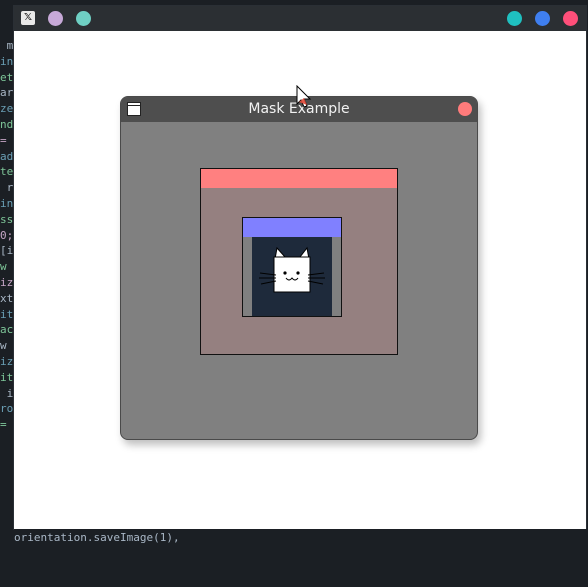 The height and width of the screenshot is (587, 588). Describe the element at coordinates (292, 227) in the screenshot. I see `inner-mask-header` at that location.